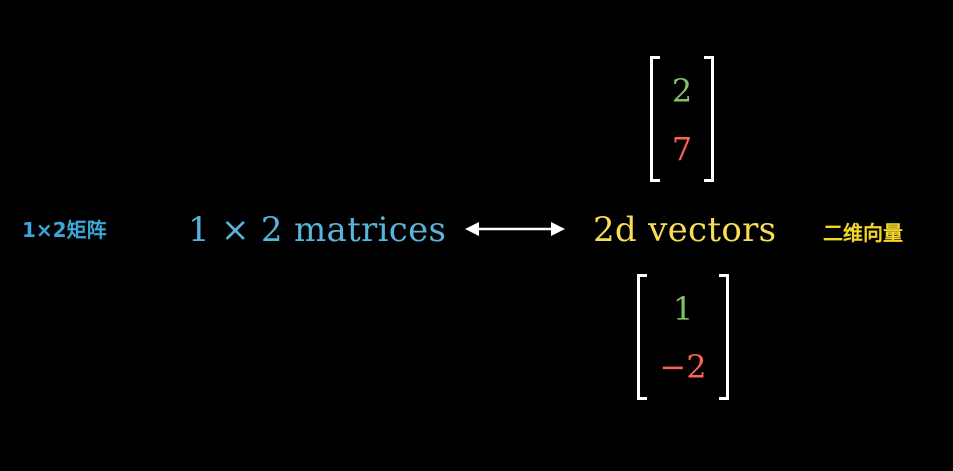 The height and width of the screenshot is (471, 953). Describe the element at coordinates (685, 230) in the screenshot. I see `term-vectors: 2d vectors` at that location.